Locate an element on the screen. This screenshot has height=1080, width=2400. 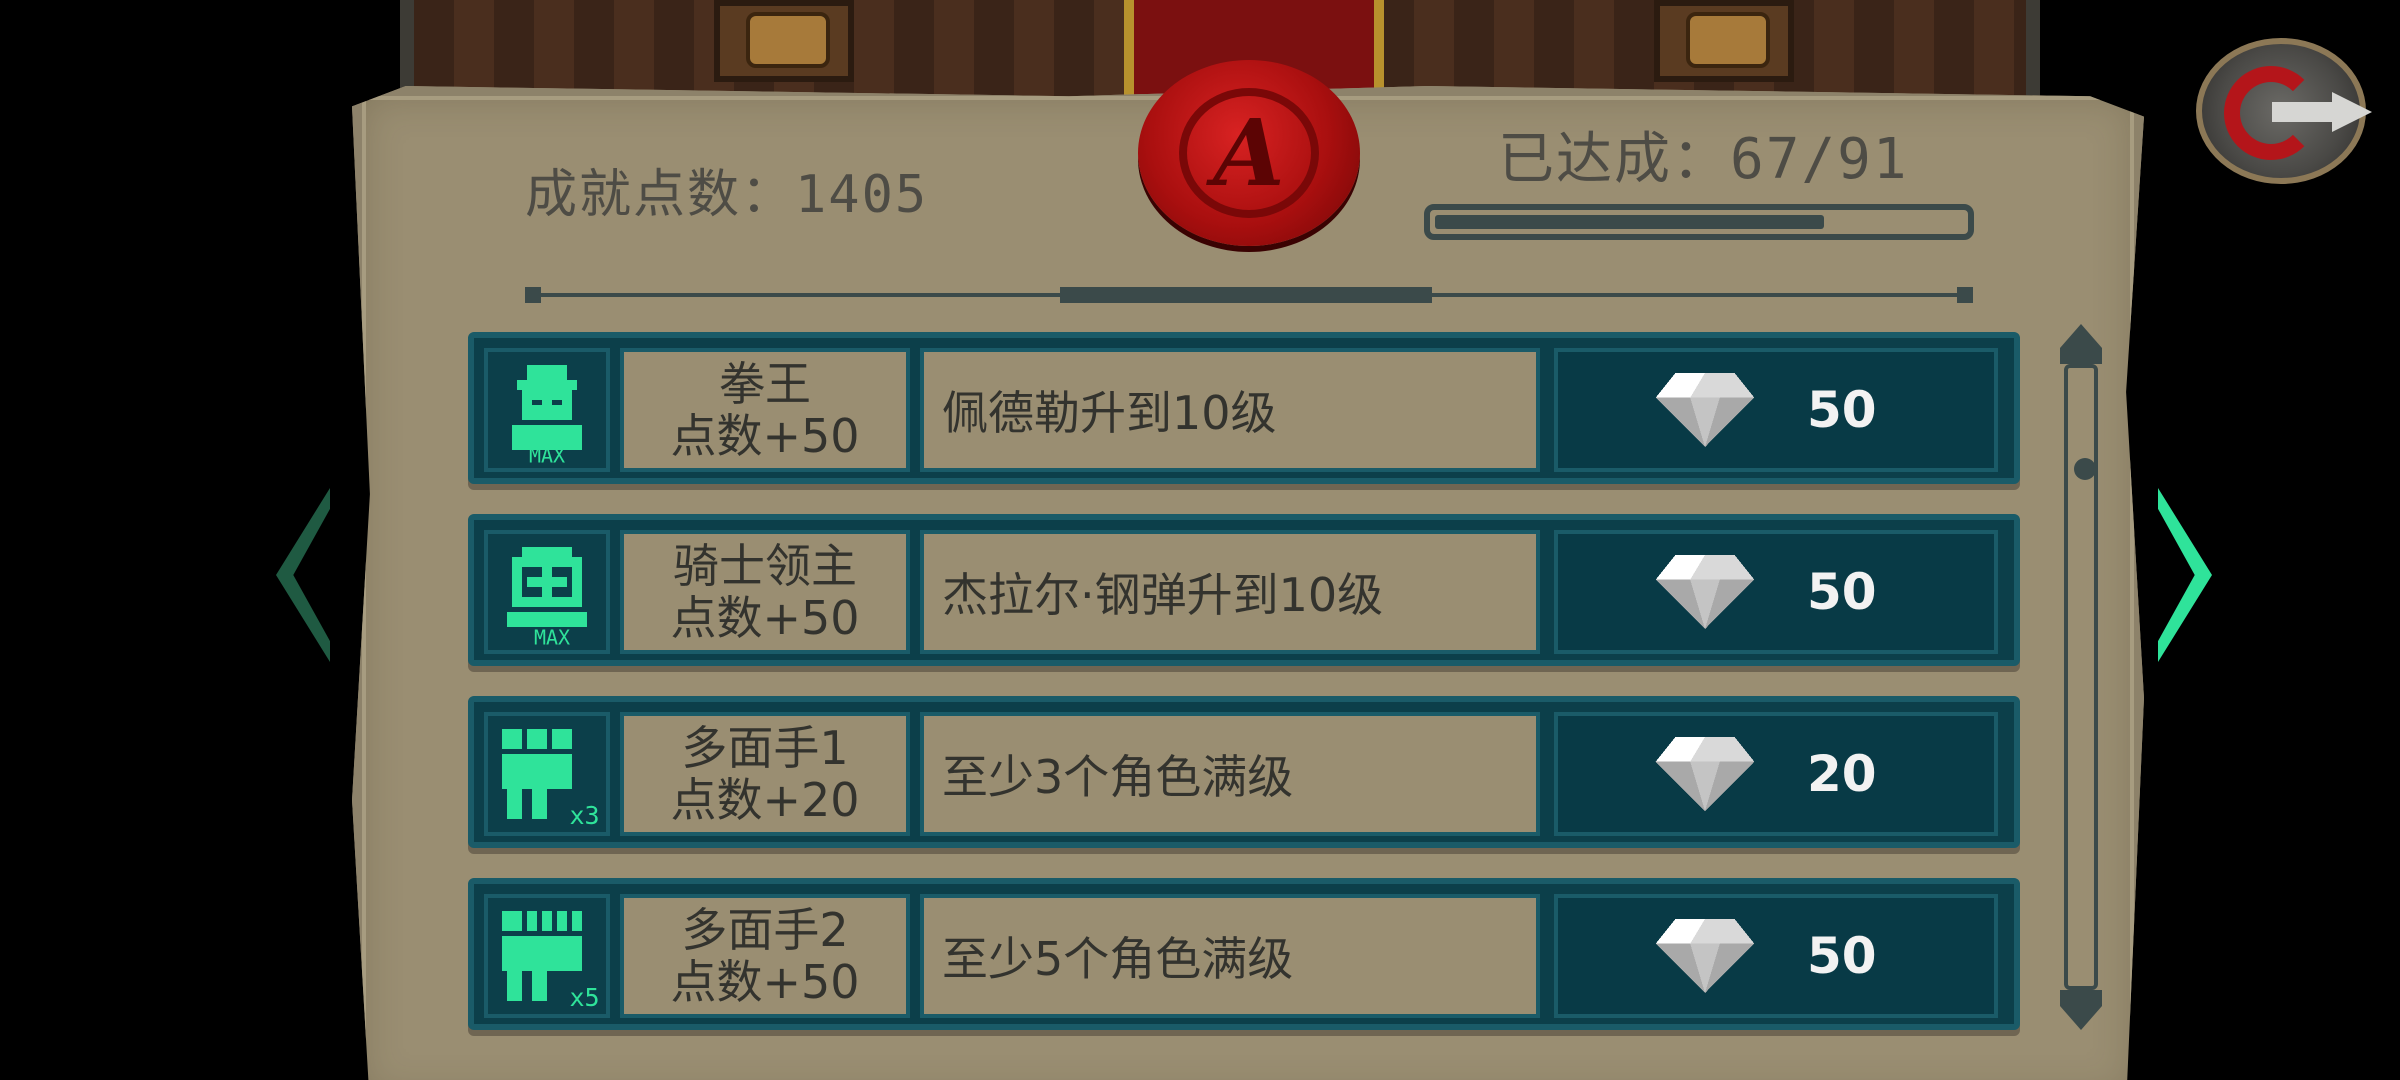
achievement-row: MAX 骑士领主 点数+50 杰拉尔·钢弹升到10级 50 is located at coordinates (1244, 590).